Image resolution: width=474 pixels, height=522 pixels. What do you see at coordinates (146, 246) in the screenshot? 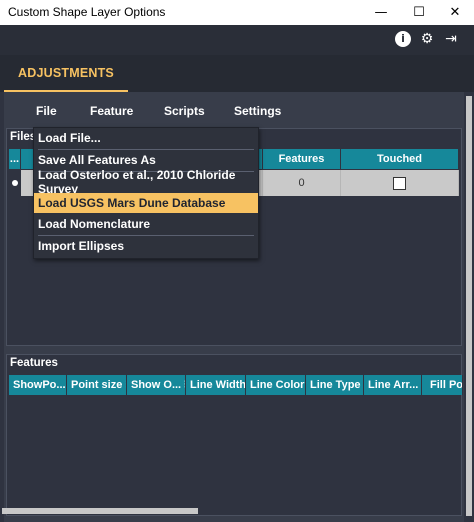
I see `menu-item-import-ellipses: Import Ellipses` at bounding box center [146, 246].